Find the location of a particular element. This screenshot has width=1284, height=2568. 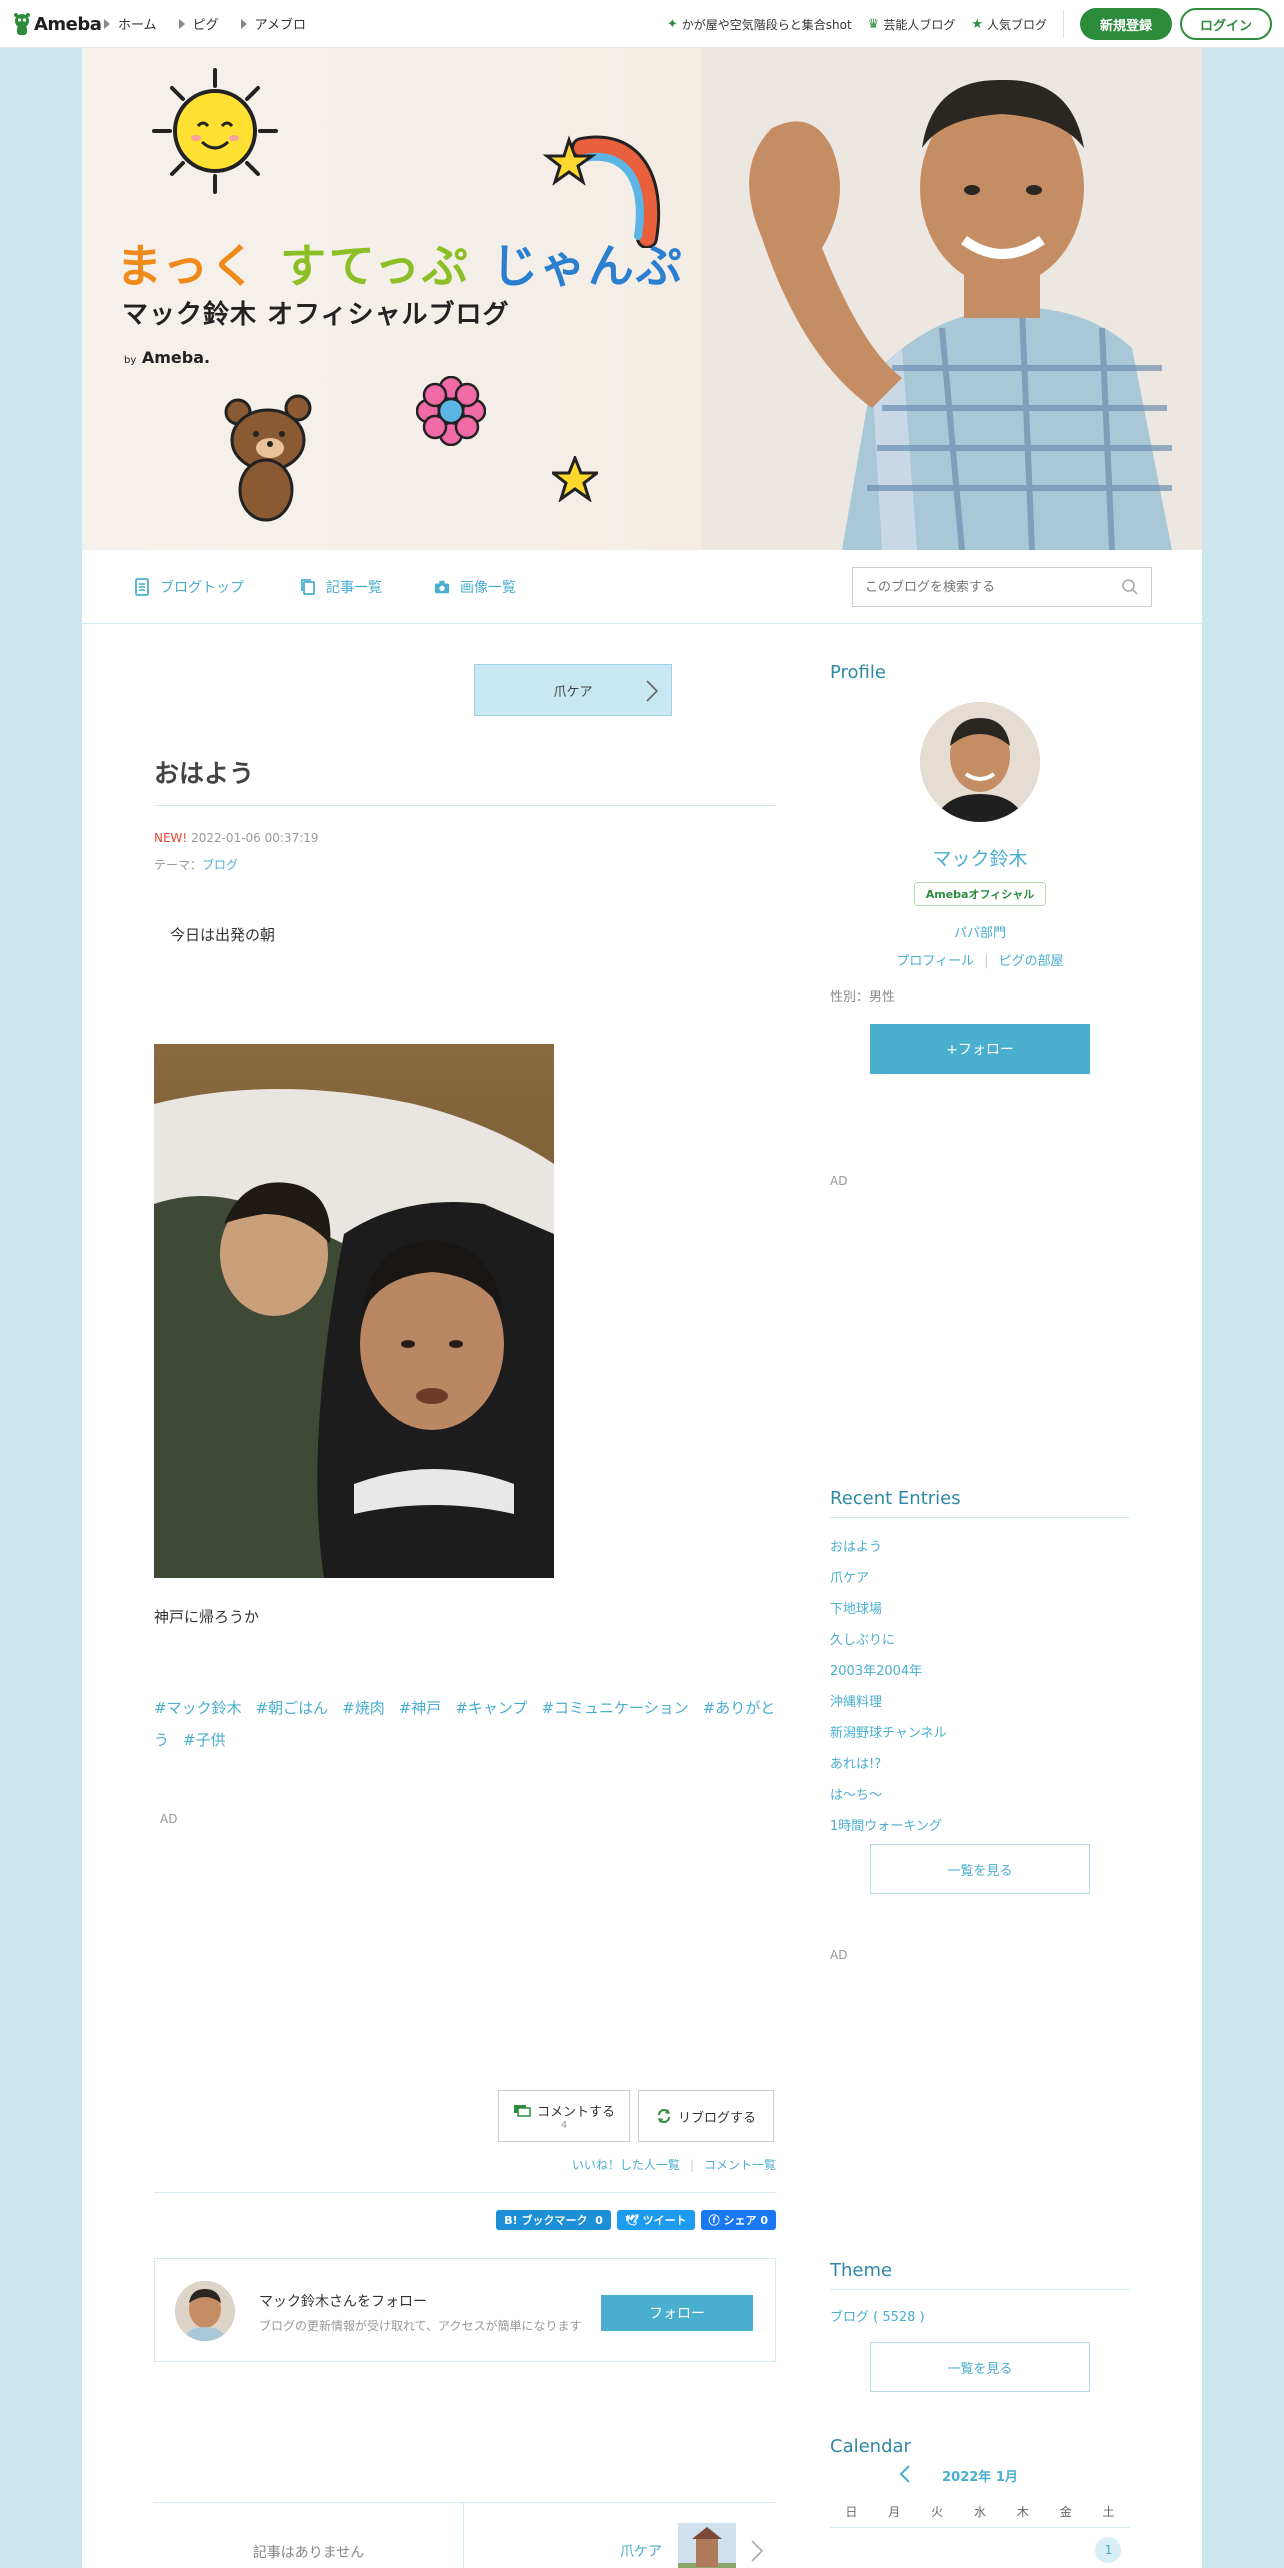

sun-illustration is located at coordinates (215, 131).